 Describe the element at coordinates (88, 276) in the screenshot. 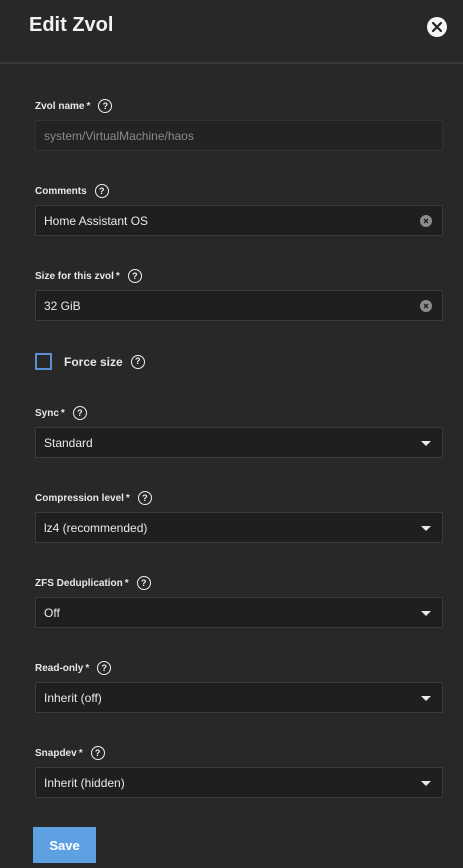

I see `size-label: Size for this zvol * ?` at that location.